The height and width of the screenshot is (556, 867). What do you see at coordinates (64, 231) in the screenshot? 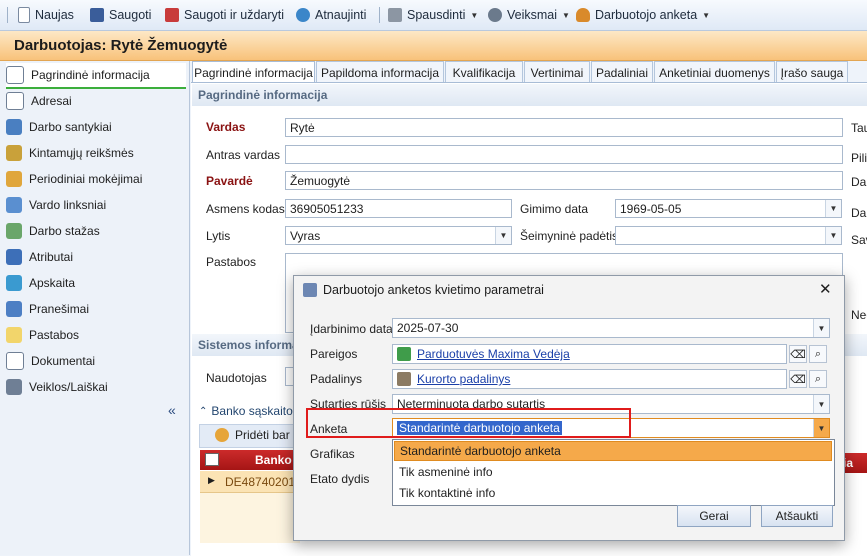
I see `sidebar-item-label: Darbo stažas` at bounding box center [64, 231].